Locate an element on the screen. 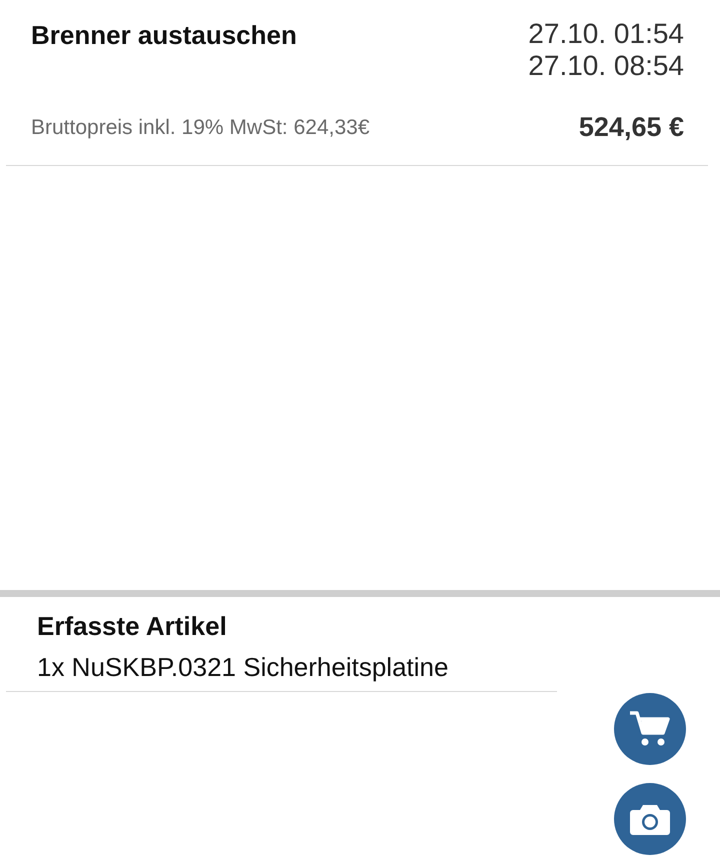 The height and width of the screenshot is (860, 720). gross-price: Bruttopreis inkl. 19% MwSt: 624,33€ is located at coordinates (200, 128).